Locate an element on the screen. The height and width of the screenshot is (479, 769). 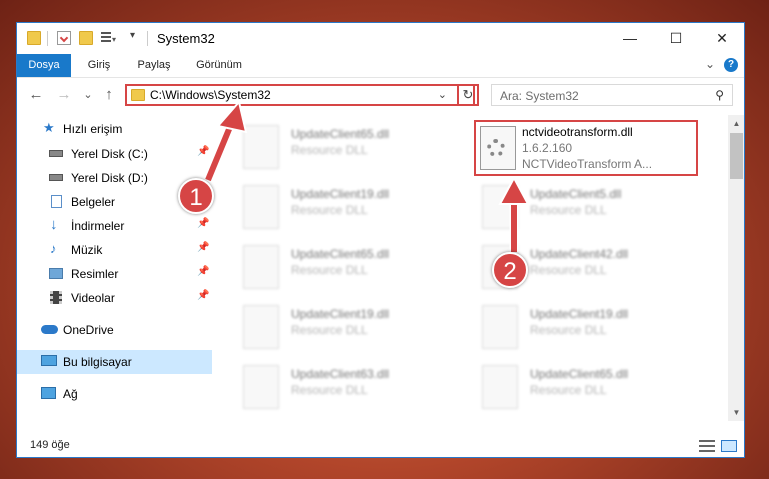
status-bar: 149 öğe is located at coordinates (380, 445).